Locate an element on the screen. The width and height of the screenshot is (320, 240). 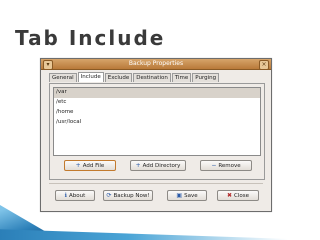
about-label: About is located at coordinates (77, 196).